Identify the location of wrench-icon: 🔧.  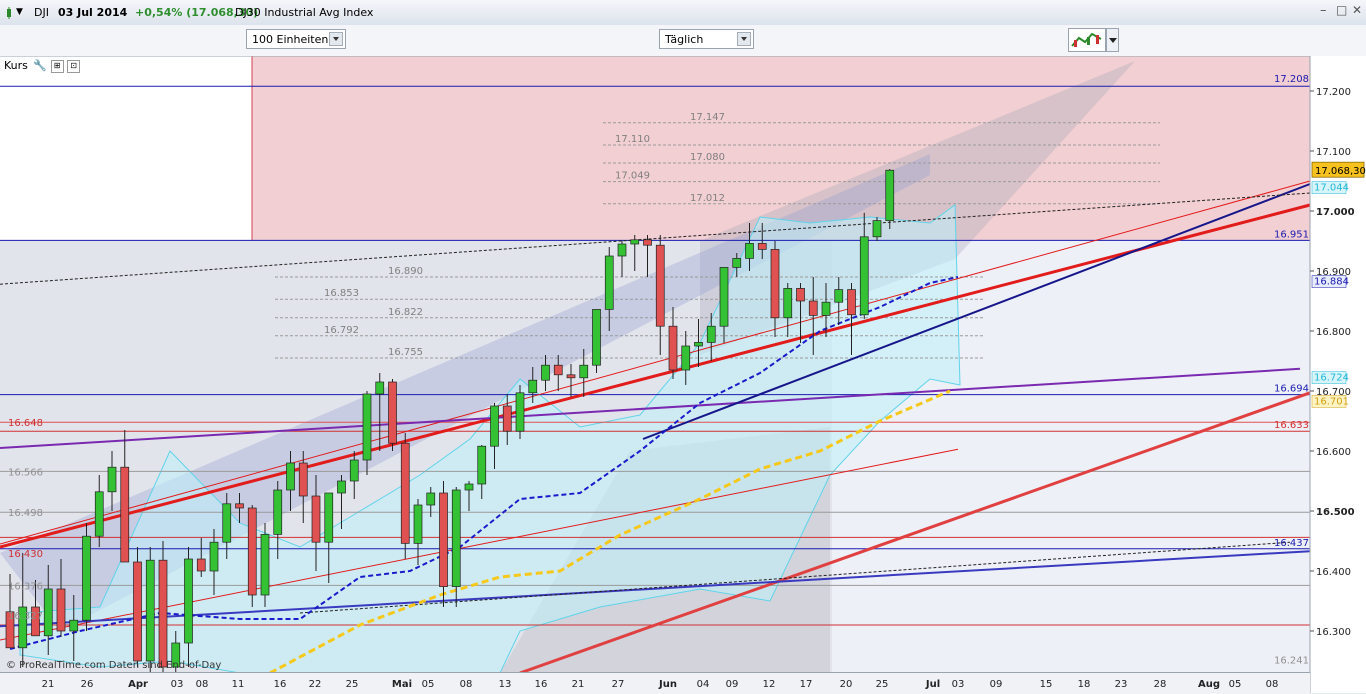
(40, 65).